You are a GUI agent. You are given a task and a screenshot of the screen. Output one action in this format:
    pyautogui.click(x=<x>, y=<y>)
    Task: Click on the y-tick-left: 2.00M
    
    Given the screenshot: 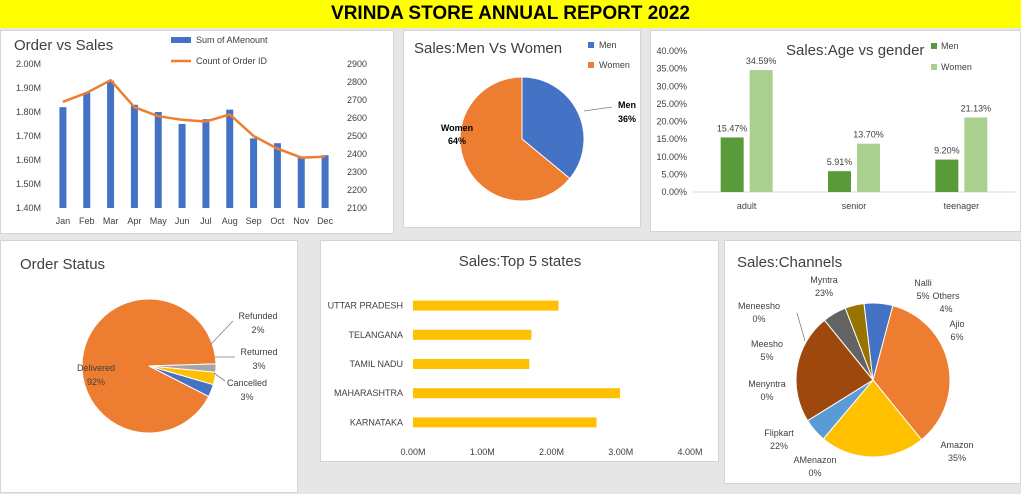 What is the action you would take?
    pyautogui.click(x=28, y=64)
    